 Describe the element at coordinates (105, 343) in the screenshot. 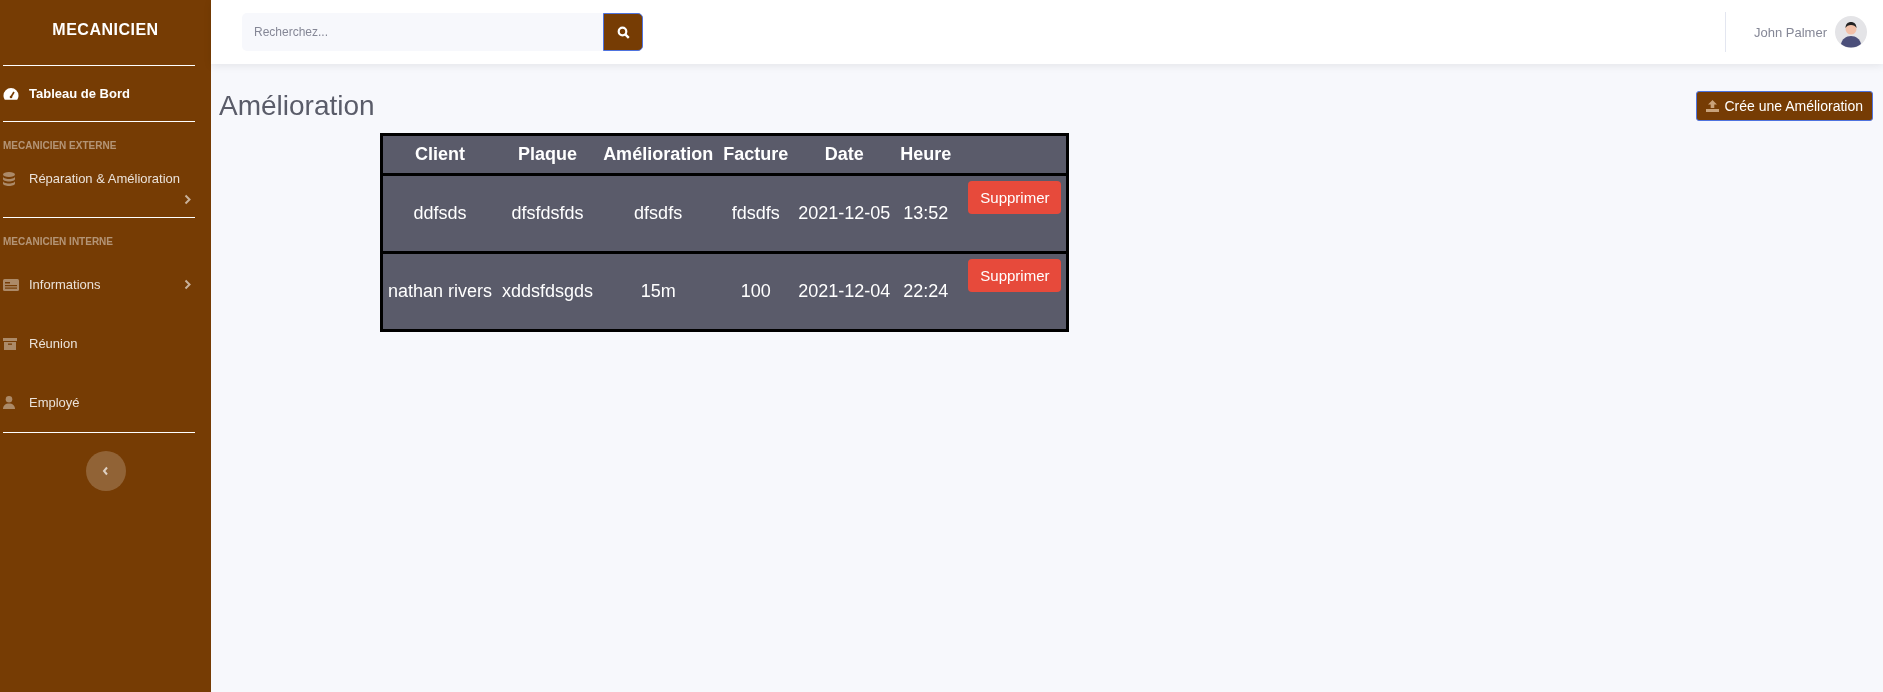

I see `sidebar-item: Réunion` at that location.